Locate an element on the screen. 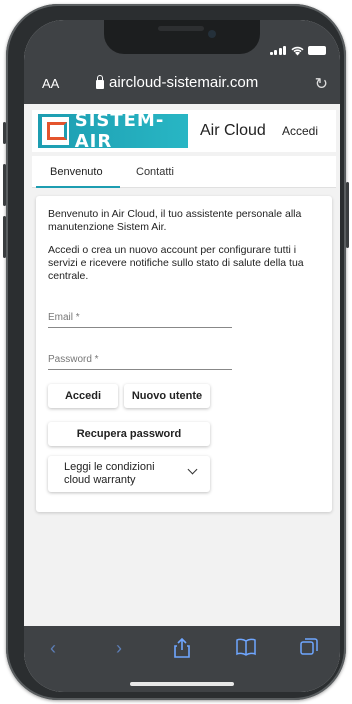 Image resolution: width=352 pixels, height=704 pixels. status-icons is located at coordinates (297, 51).